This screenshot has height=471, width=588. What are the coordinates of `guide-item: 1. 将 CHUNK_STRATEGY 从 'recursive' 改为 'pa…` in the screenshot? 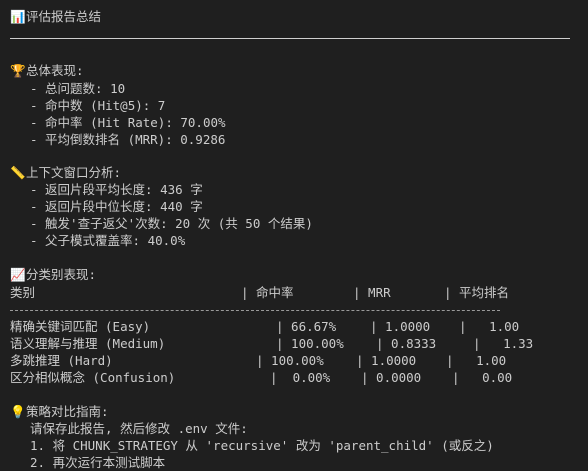 It's located at (262, 445).